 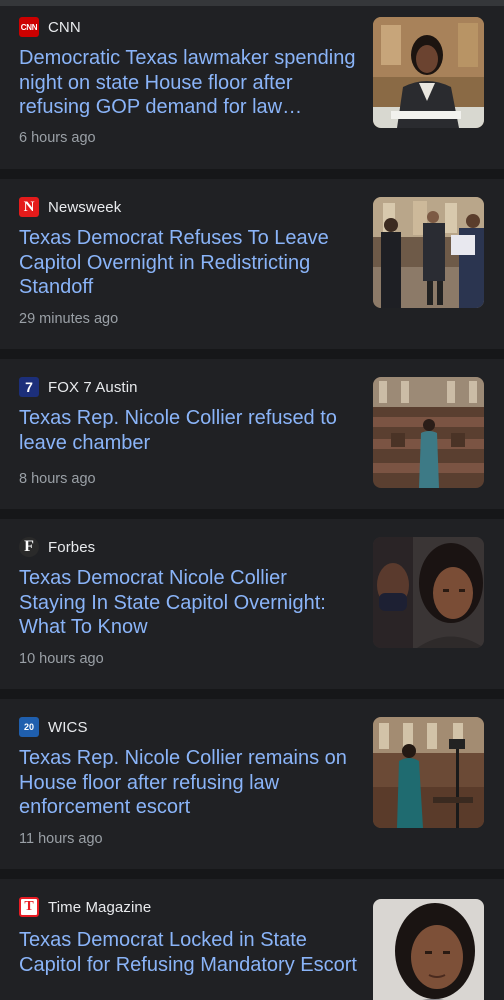 I want to click on source-row: CNN CNN, so click(x=50, y=27).